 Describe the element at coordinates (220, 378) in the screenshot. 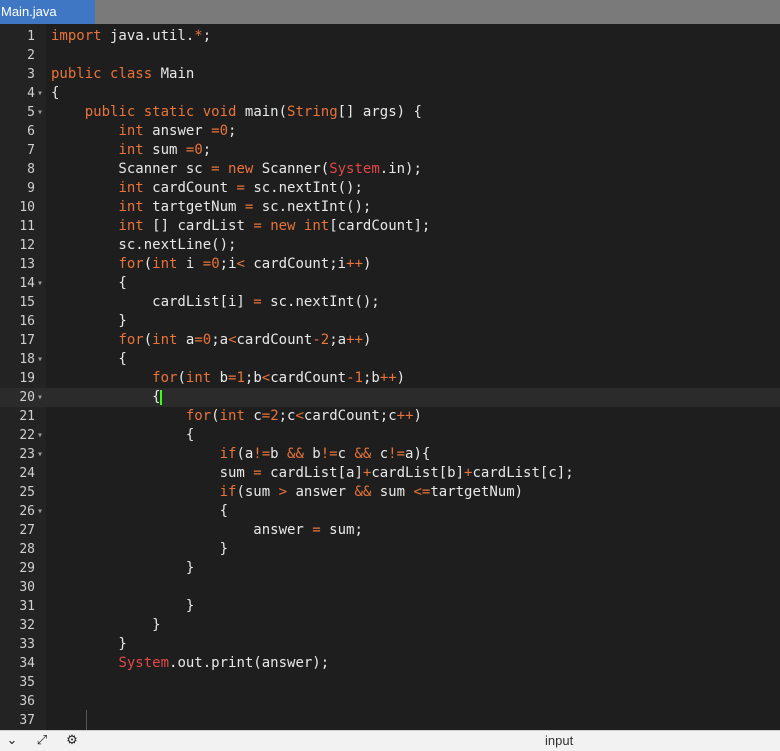

I see `code-token: b` at that location.